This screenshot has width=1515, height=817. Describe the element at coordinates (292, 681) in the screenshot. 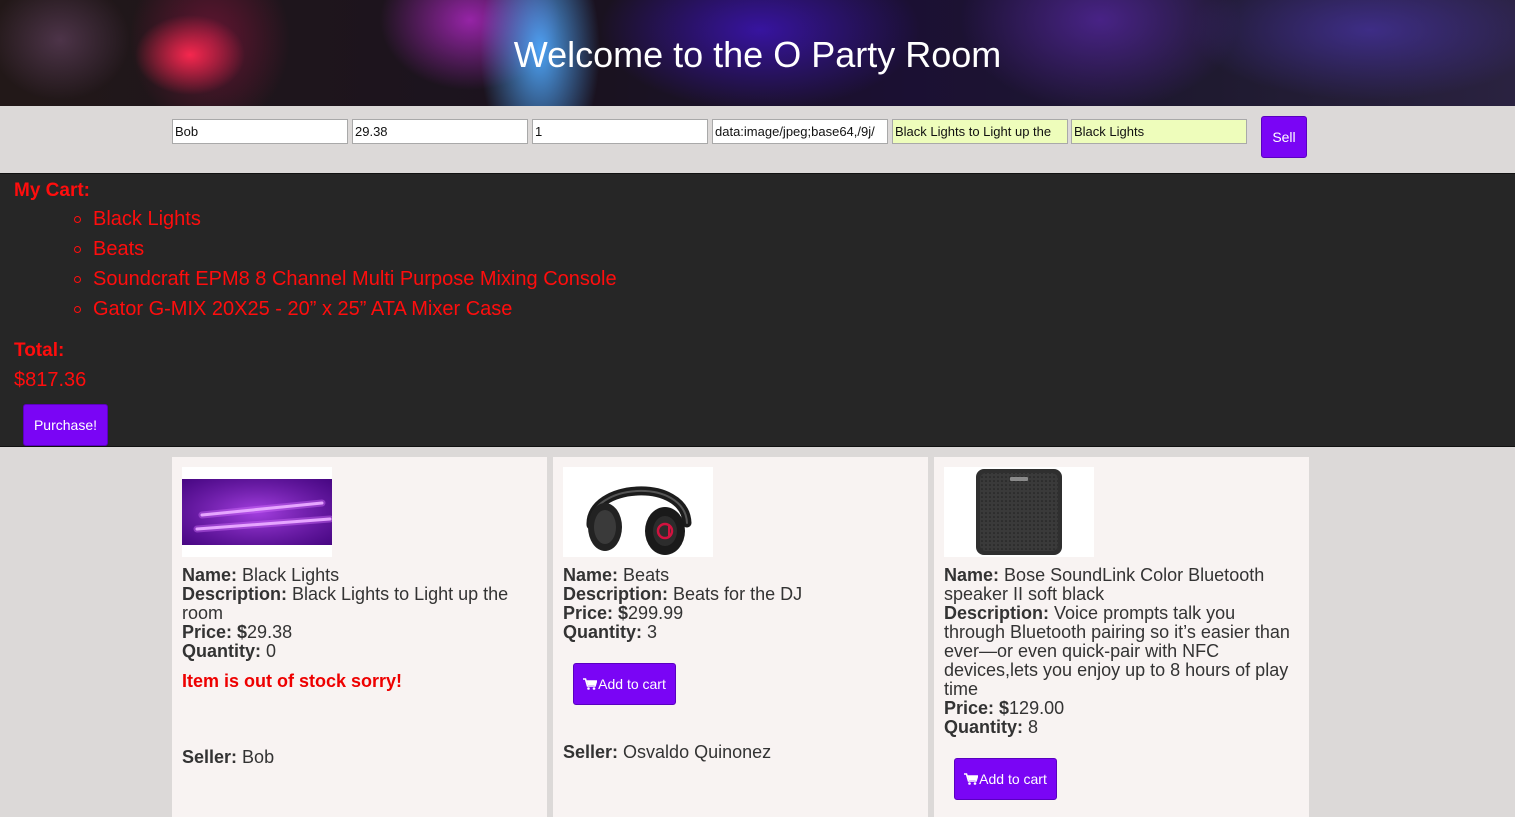

I see `out-of-stock-message: Item is out of stock sorry!` at that location.